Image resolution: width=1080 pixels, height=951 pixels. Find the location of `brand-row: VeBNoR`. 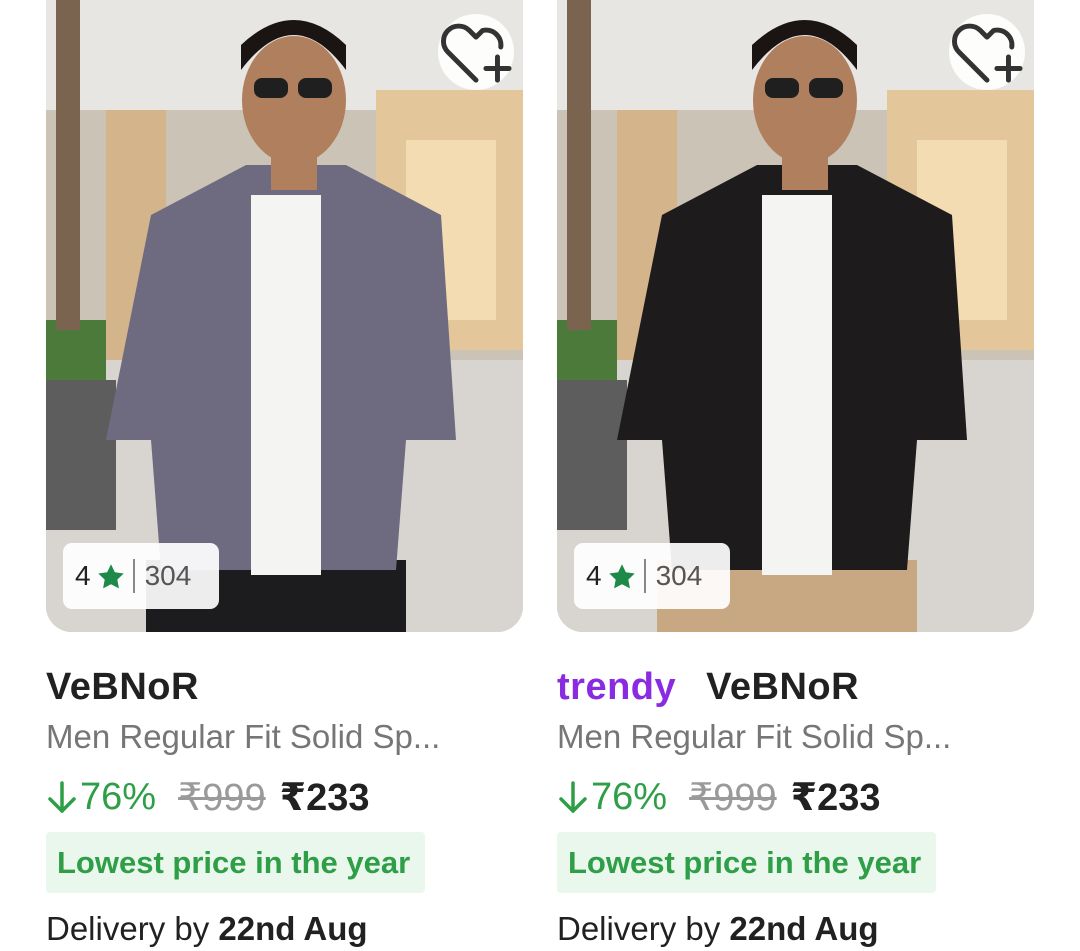

brand-row: VeBNoR is located at coordinates (122, 687).